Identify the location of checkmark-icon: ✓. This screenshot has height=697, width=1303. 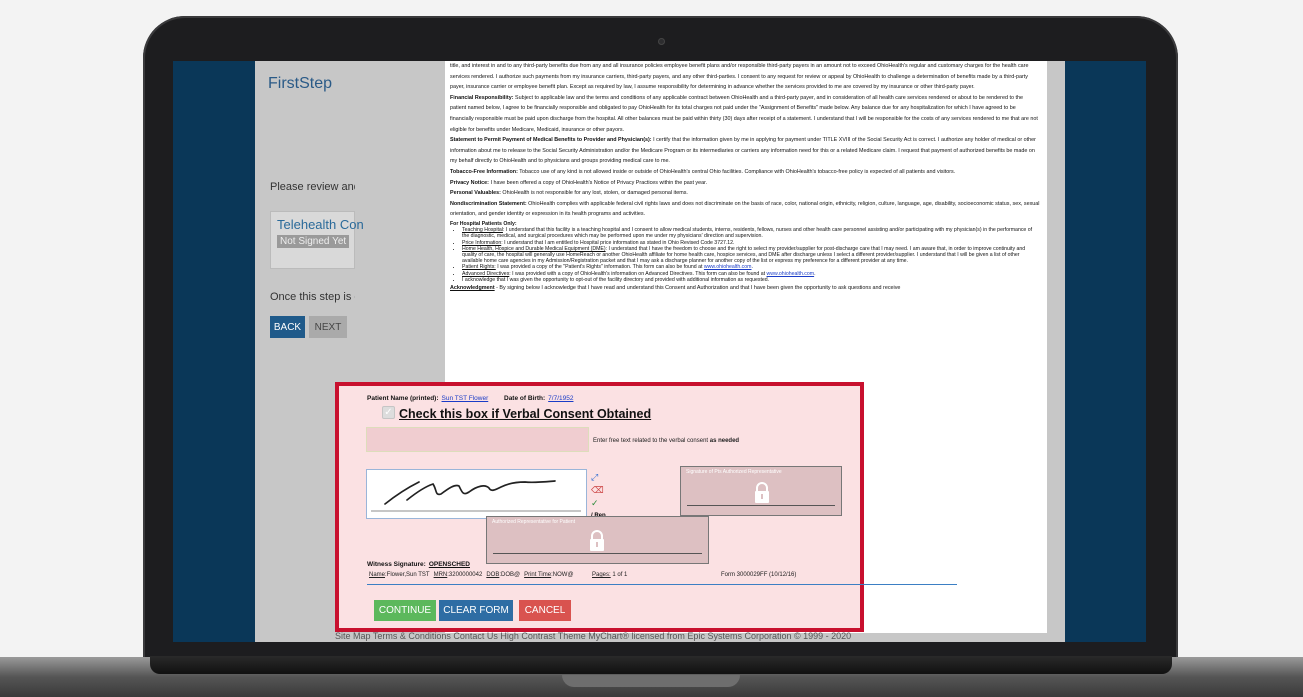
(597, 503).